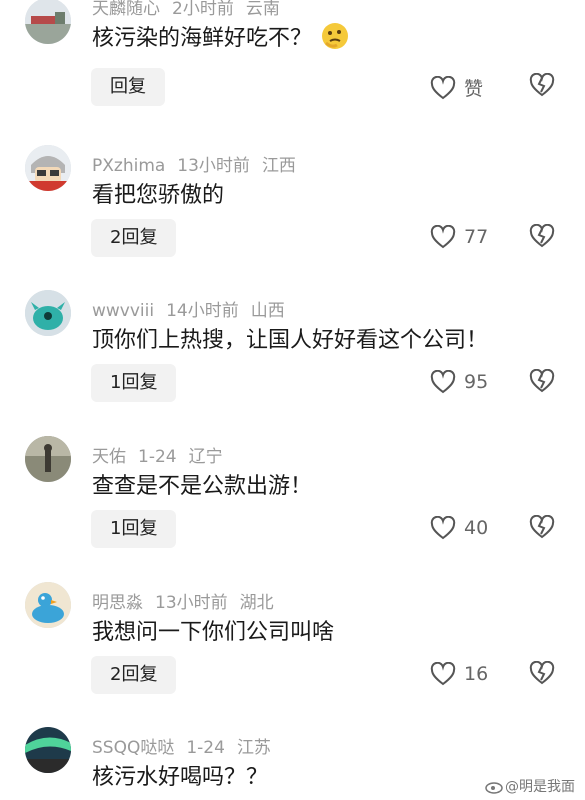  I want to click on comment-text: 我想问一下你们公司叫啥, so click(213, 632).